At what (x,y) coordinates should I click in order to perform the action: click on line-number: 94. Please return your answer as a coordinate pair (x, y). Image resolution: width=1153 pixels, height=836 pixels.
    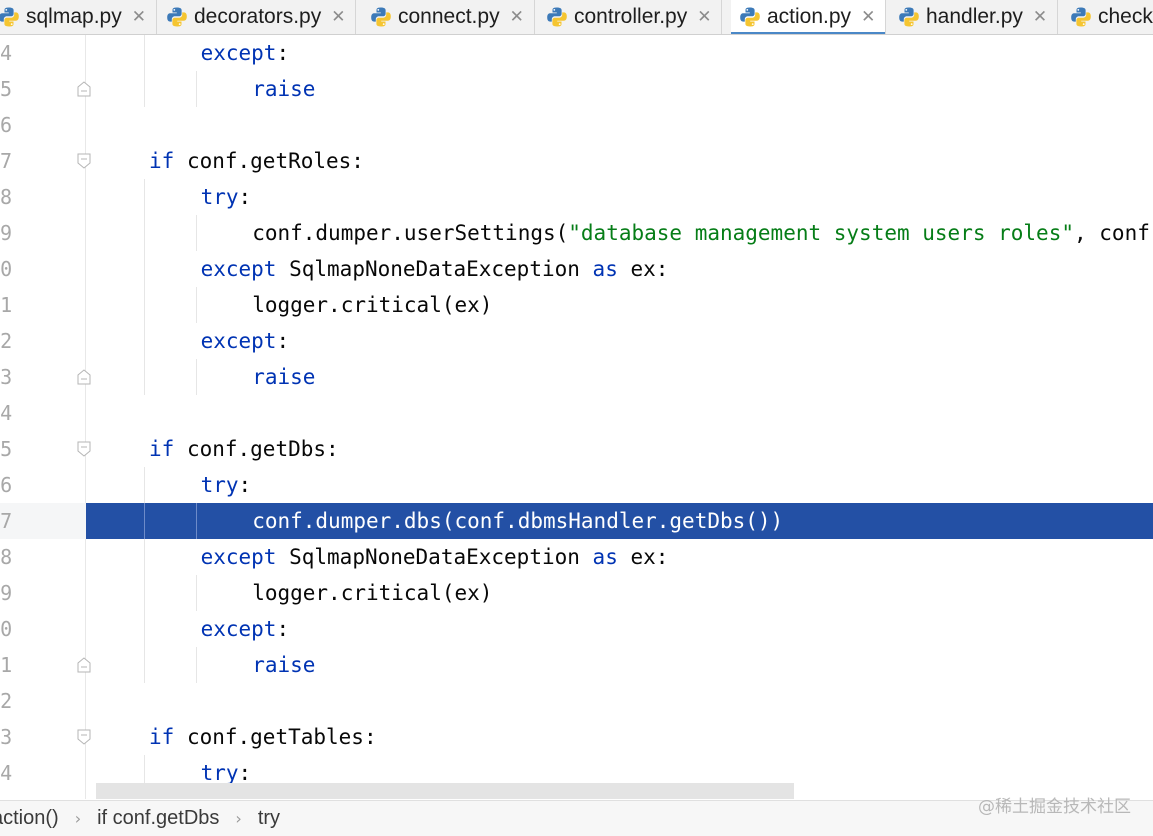
    Looking at the image, I should click on (6, 53).